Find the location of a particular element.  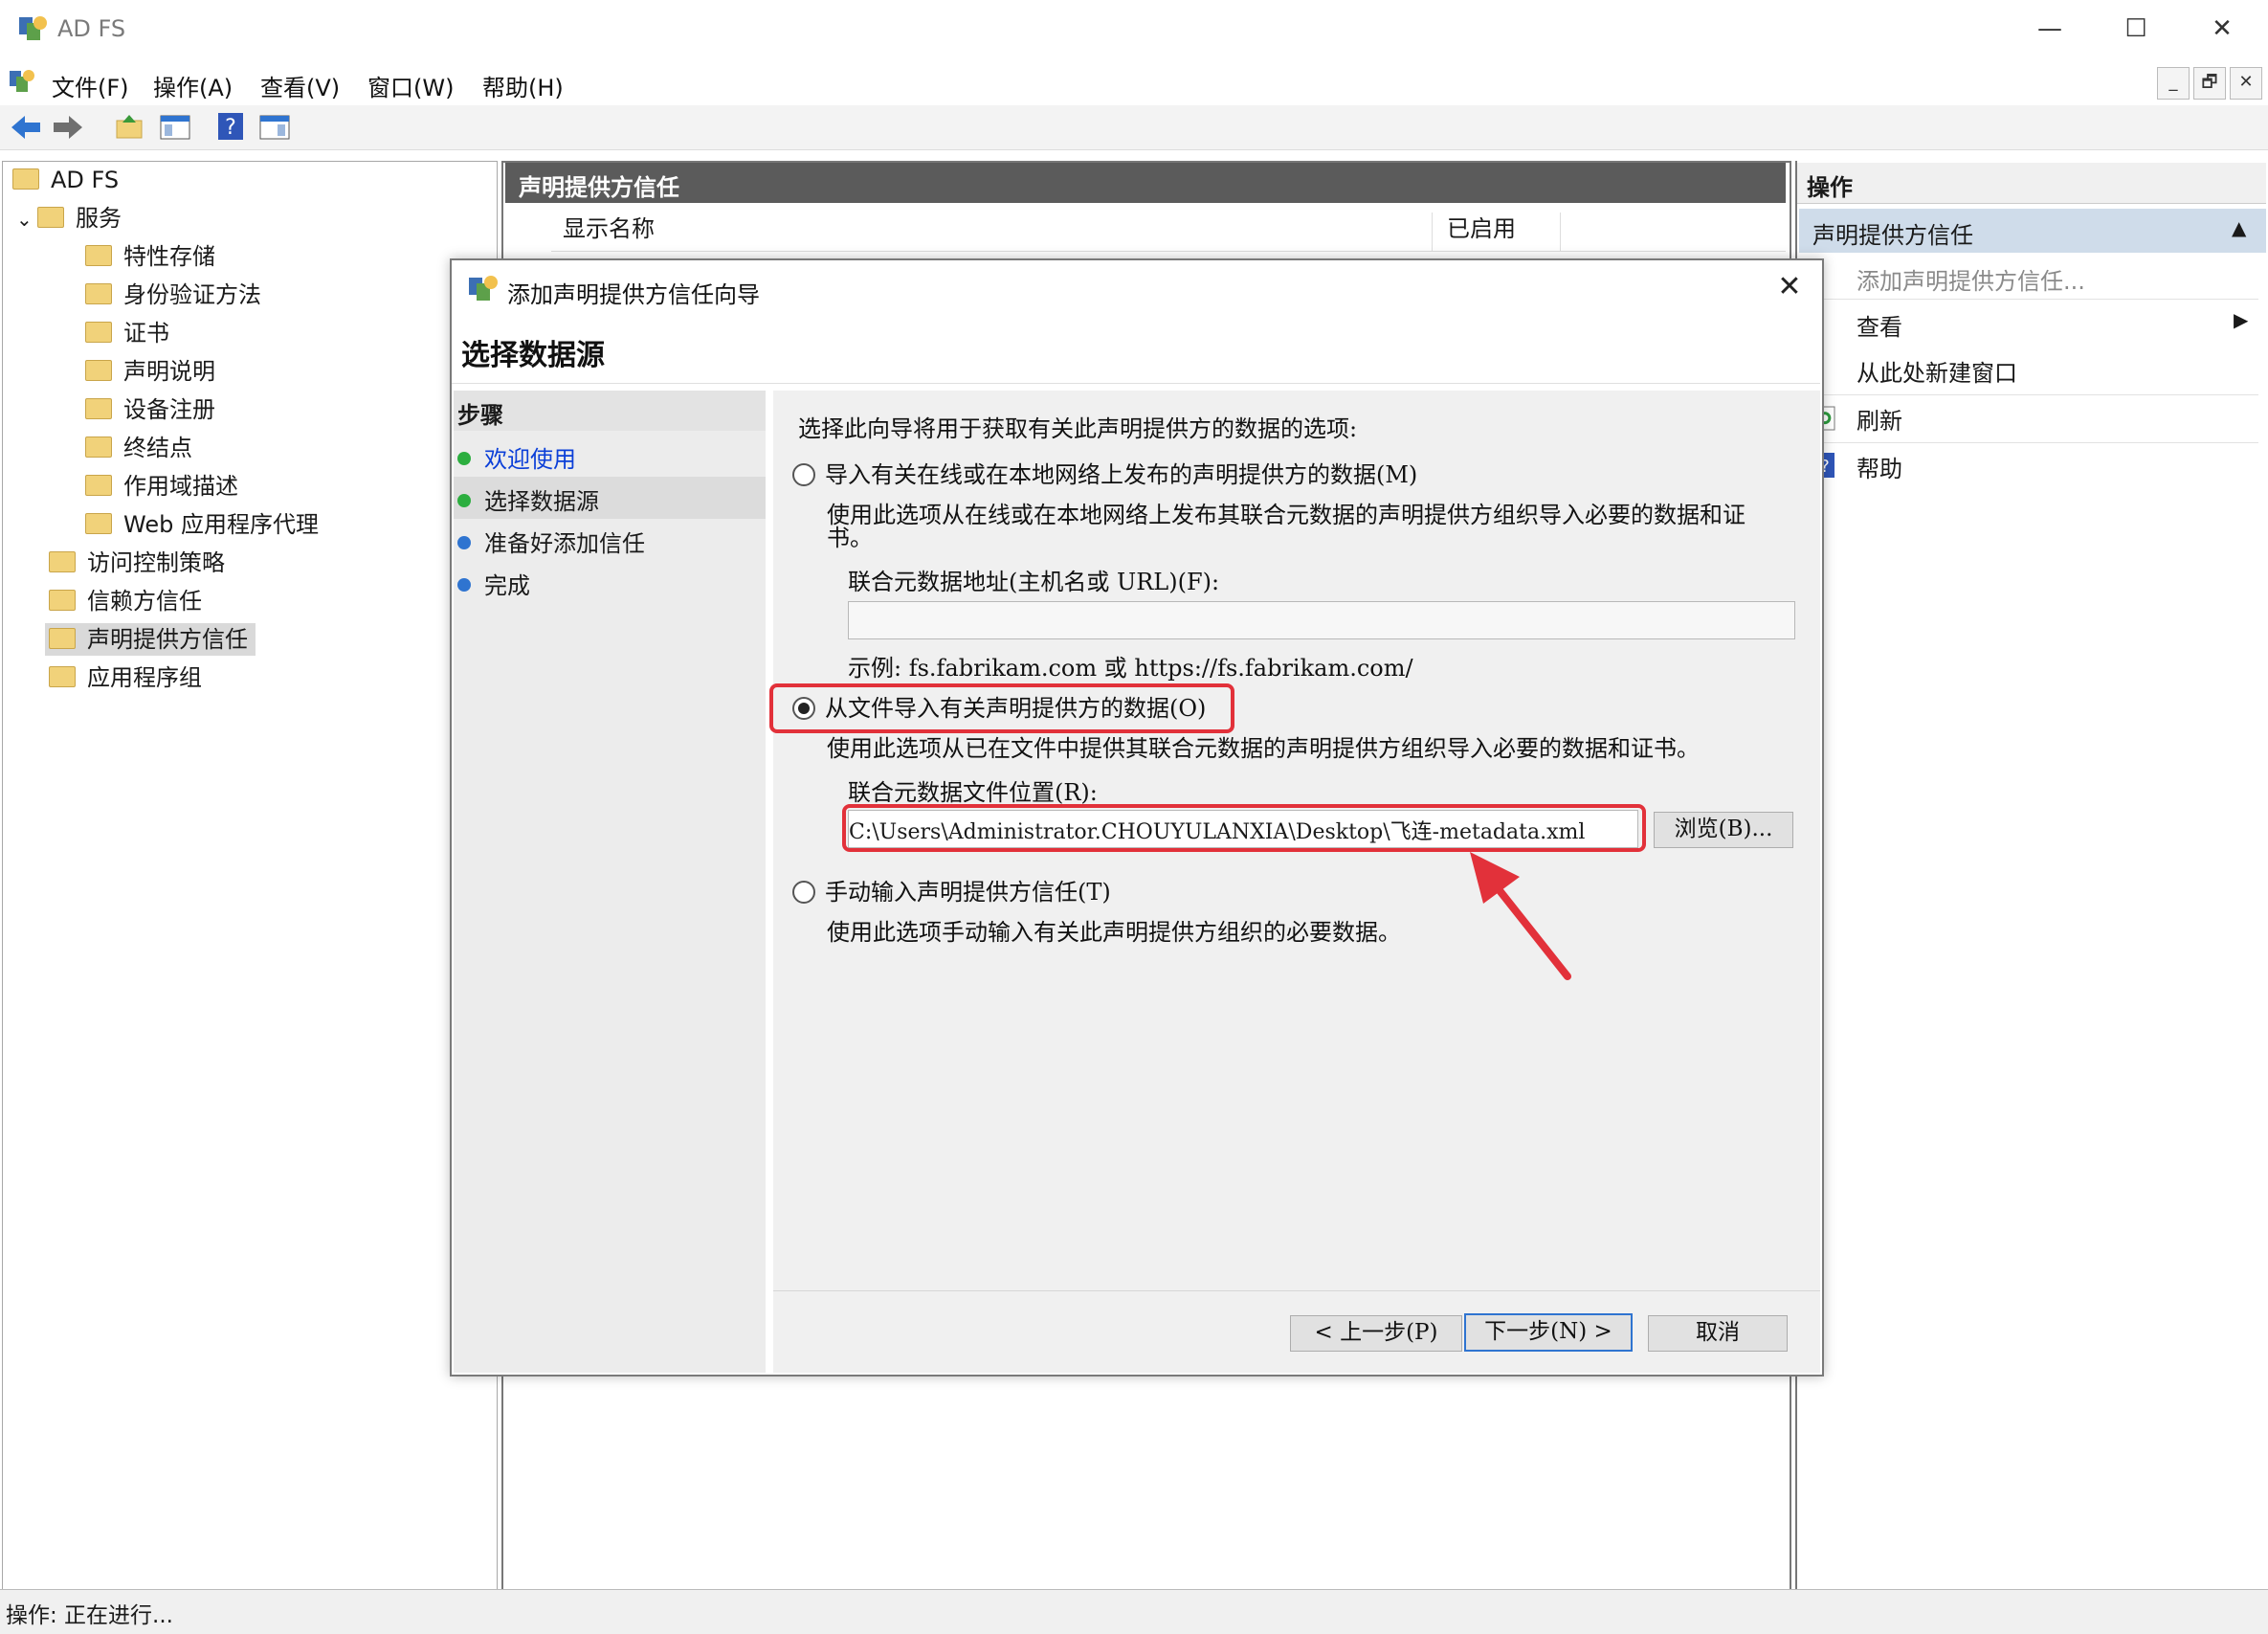

tree-item-relying-party: 信赖方信任 is located at coordinates (125, 601).